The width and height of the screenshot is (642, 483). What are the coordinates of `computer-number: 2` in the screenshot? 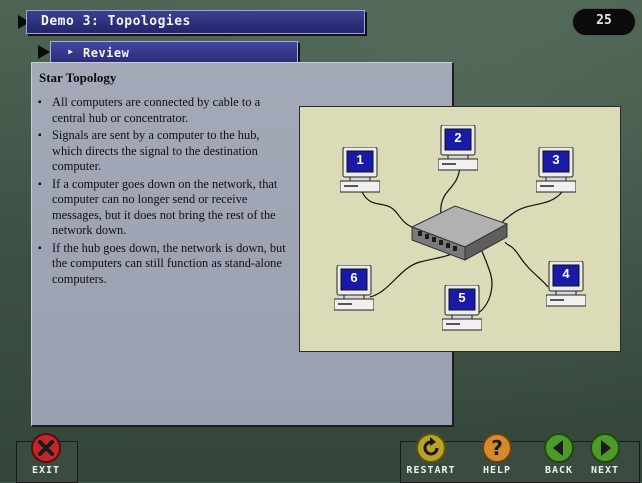 It's located at (458, 137).